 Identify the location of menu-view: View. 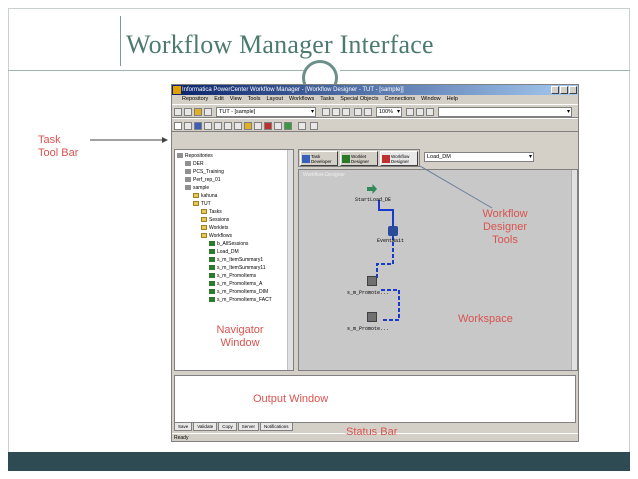
(236, 99).